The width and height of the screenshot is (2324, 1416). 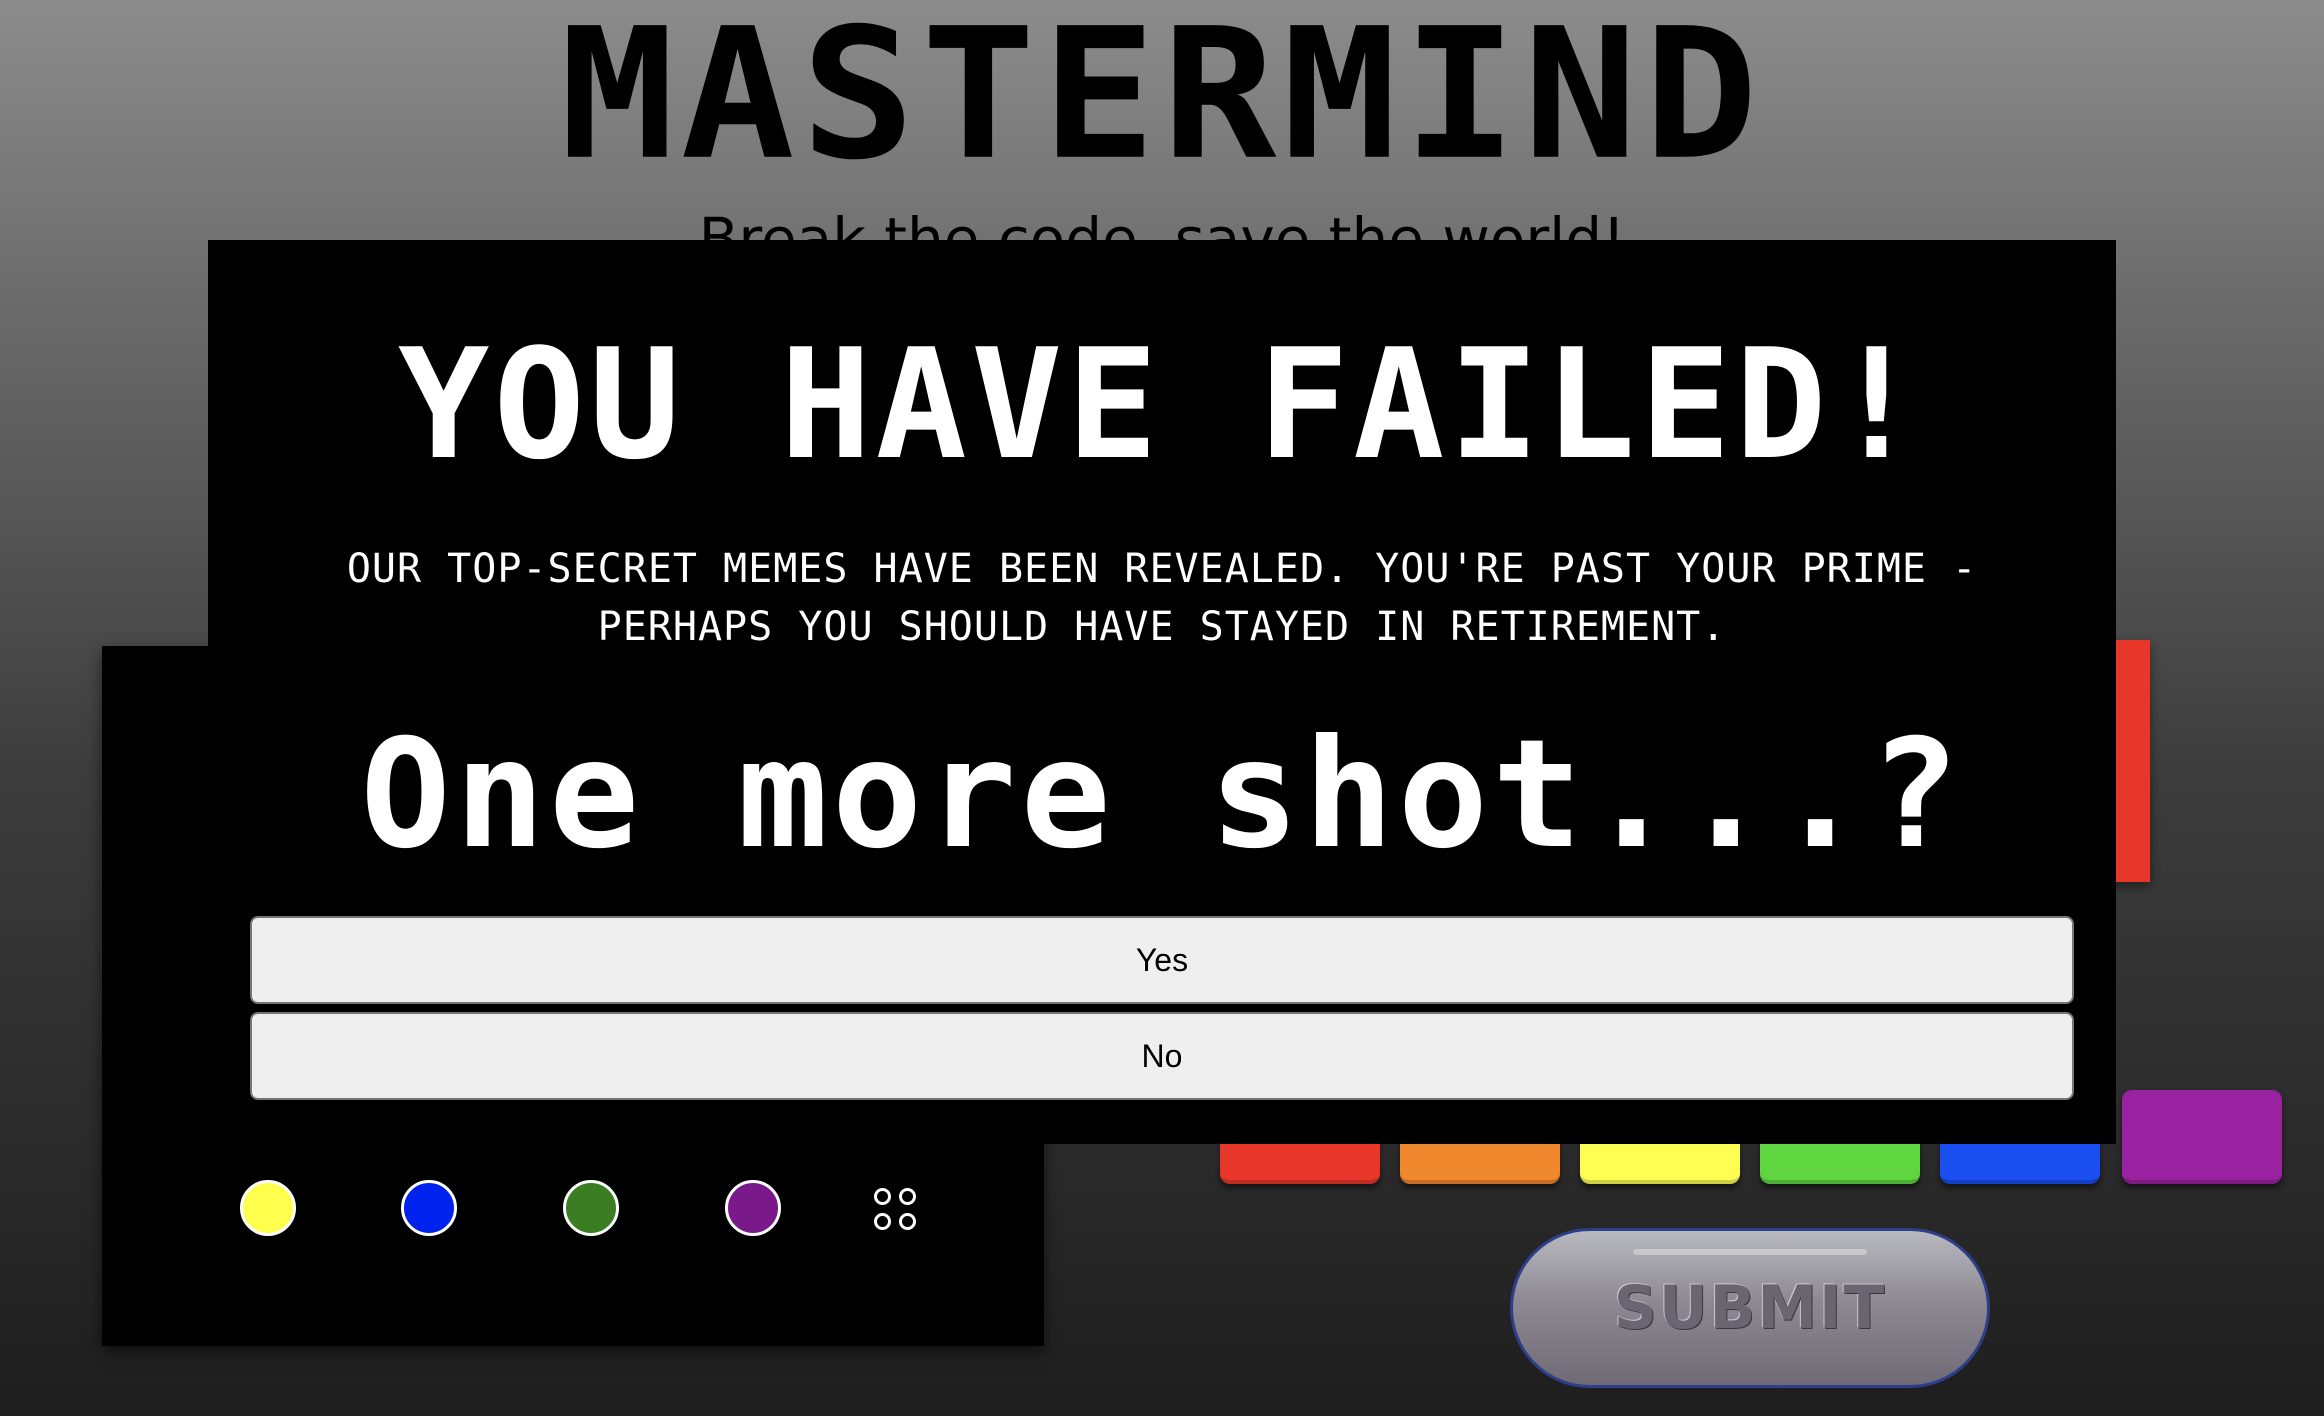 What do you see at coordinates (1162, 404) in the screenshot?
I see `modal-heading: YOU HAVE FAILED!` at bounding box center [1162, 404].